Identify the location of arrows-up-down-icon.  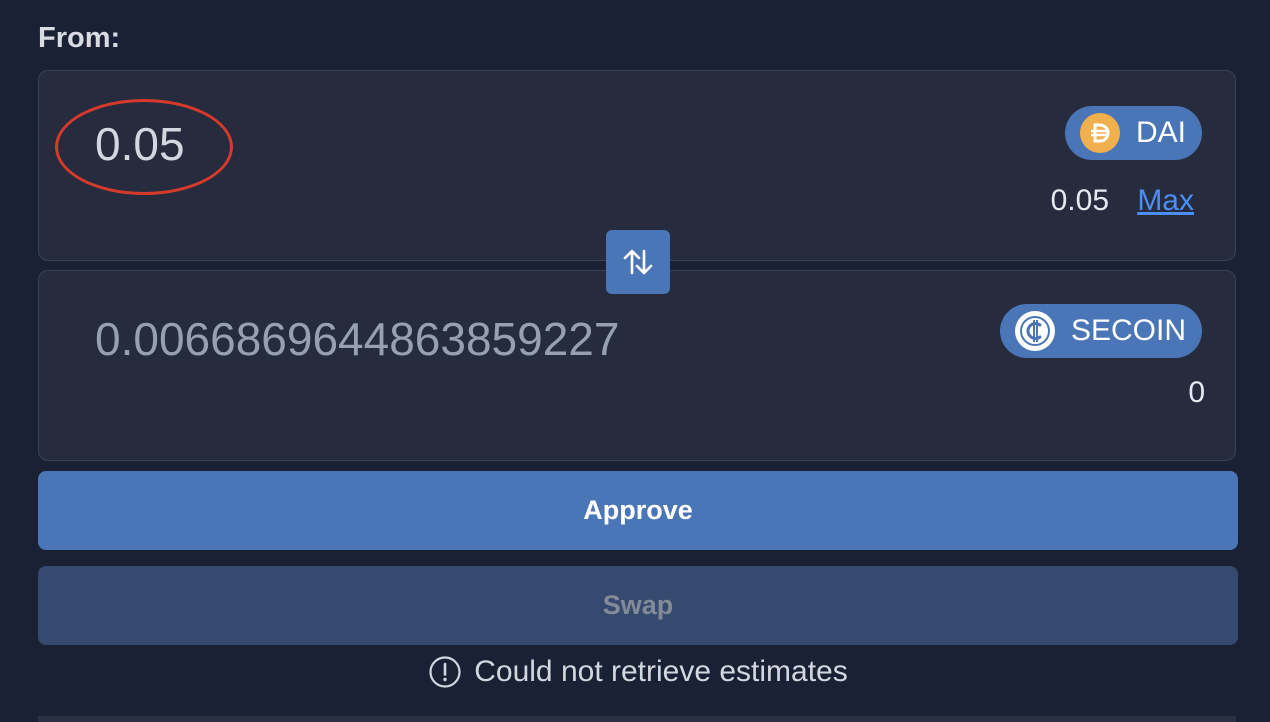
(638, 262).